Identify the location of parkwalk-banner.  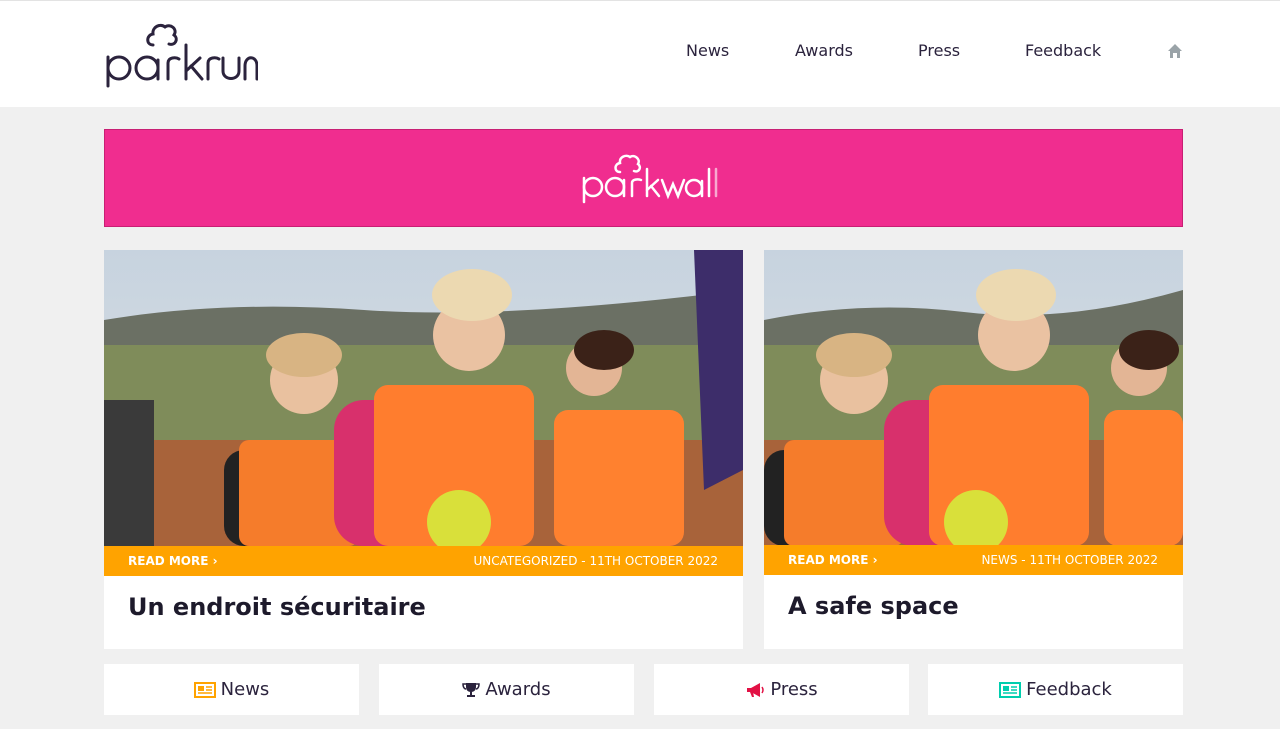
(643, 178).